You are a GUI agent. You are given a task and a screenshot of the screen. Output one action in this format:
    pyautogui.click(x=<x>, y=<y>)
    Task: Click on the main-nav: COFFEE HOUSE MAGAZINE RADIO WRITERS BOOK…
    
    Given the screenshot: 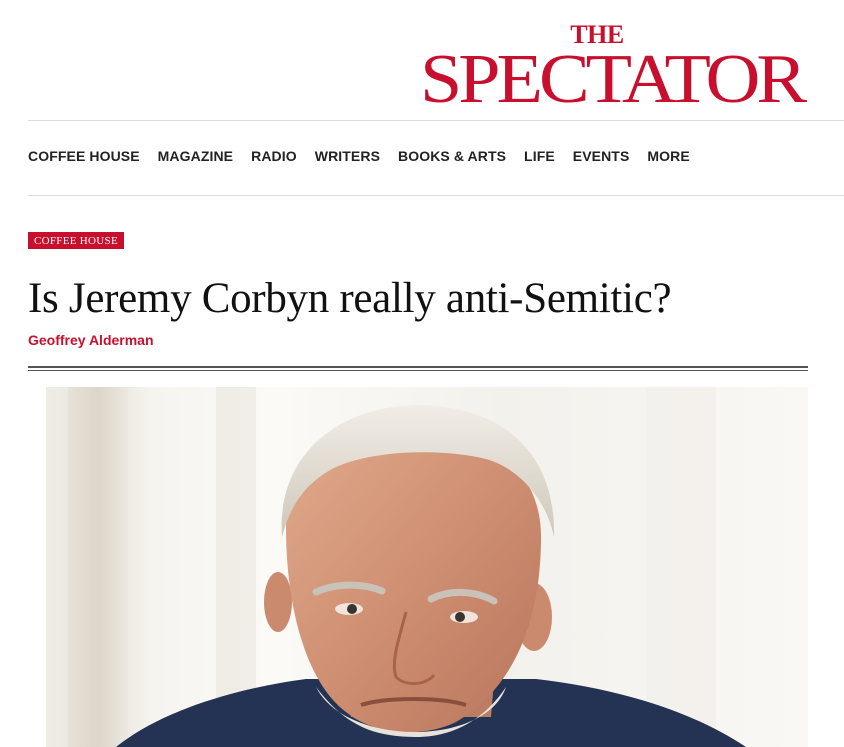 What is the action you would take?
    pyautogui.click(x=368, y=156)
    